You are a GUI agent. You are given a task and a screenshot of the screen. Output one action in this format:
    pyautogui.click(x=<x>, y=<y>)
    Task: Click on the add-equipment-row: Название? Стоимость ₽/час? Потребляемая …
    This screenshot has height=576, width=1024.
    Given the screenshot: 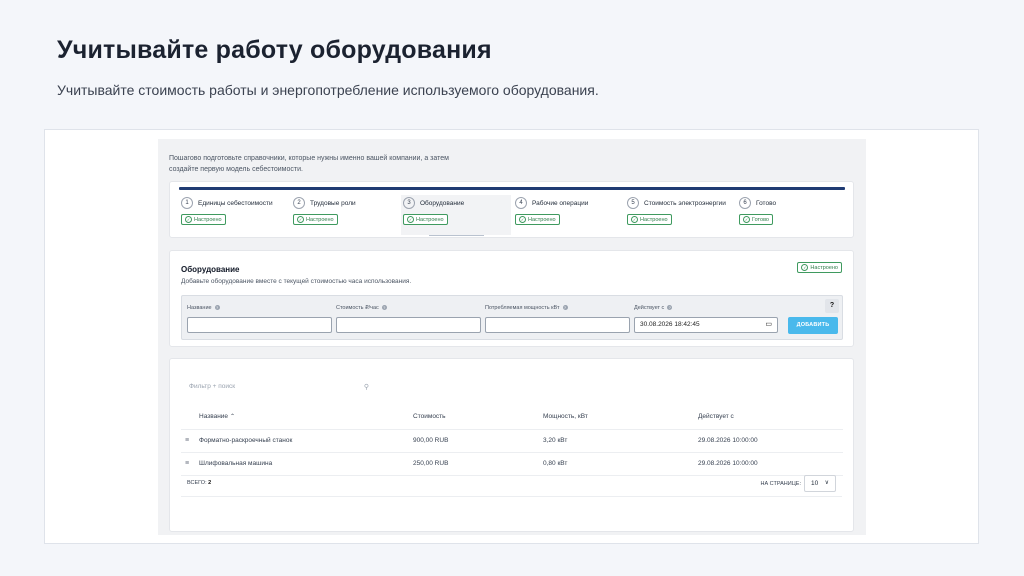 What is the action you would take?
    pyautogui.click(x=512, y=317)
    